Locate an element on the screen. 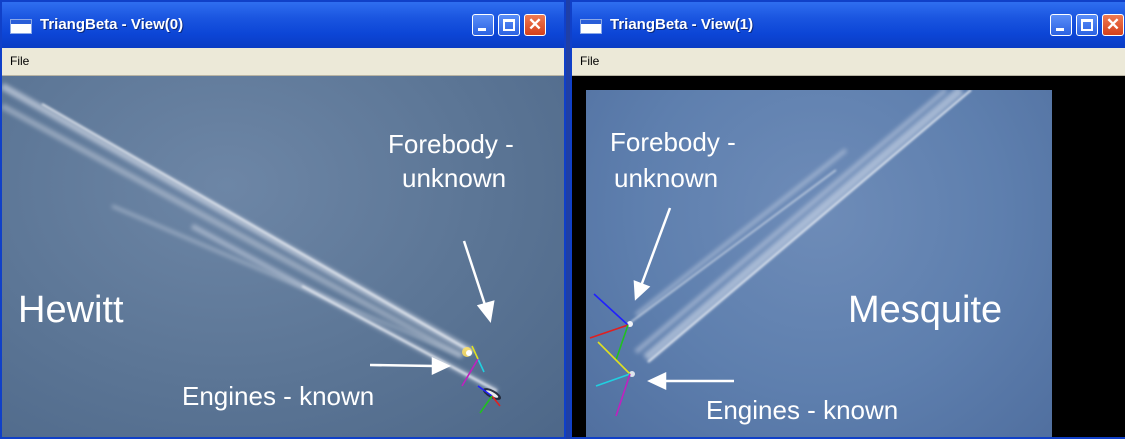 The width and height of the screenshot is (1125, 439). view0-minimize-button is located at coordinates (483, 25).